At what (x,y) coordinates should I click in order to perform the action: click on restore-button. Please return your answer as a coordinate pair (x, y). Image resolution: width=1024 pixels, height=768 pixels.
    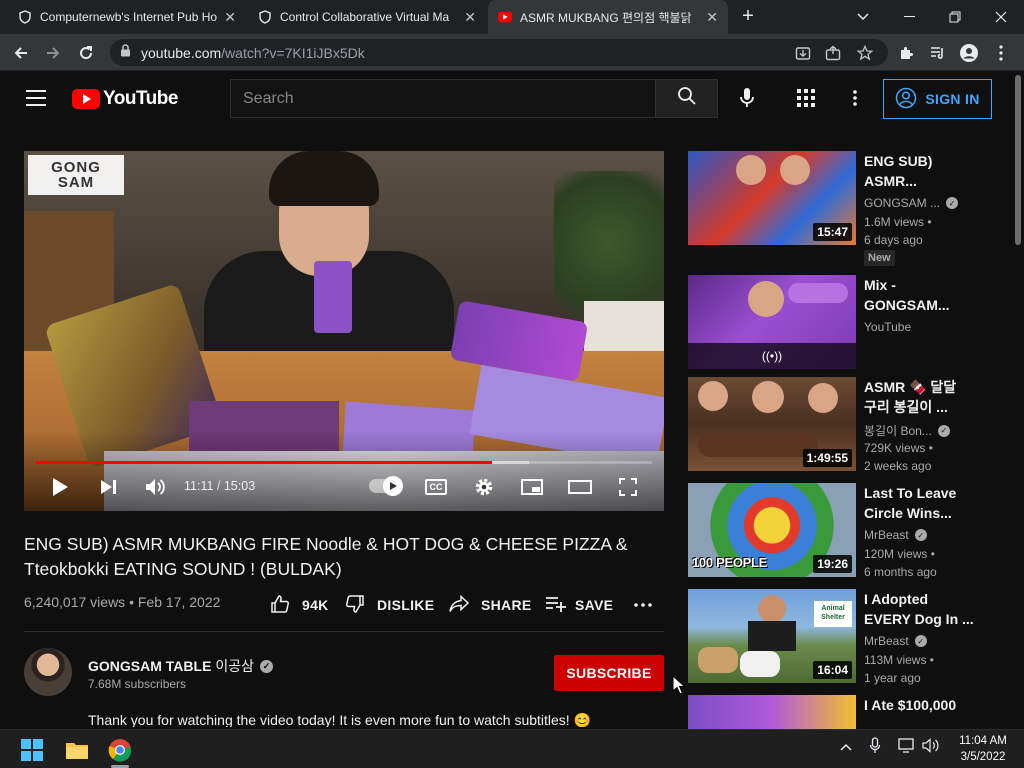
    Looking at the image, I should click on (955, 17).